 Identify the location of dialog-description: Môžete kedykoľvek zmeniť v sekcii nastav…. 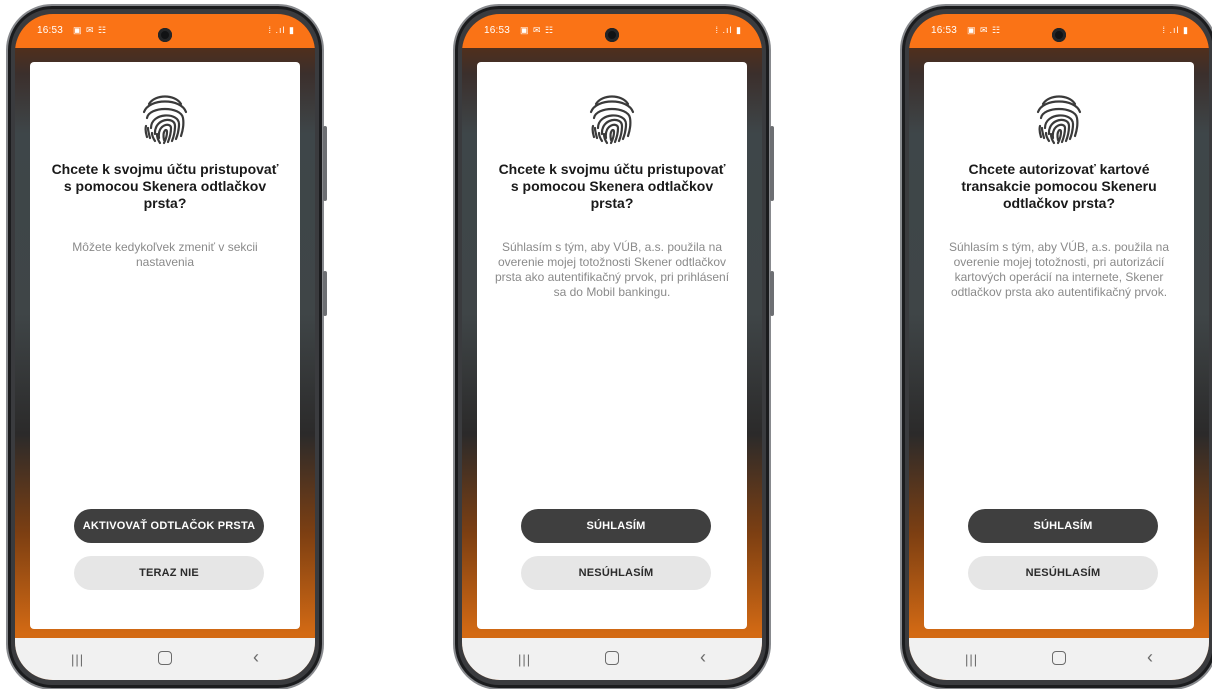
(165, 254).